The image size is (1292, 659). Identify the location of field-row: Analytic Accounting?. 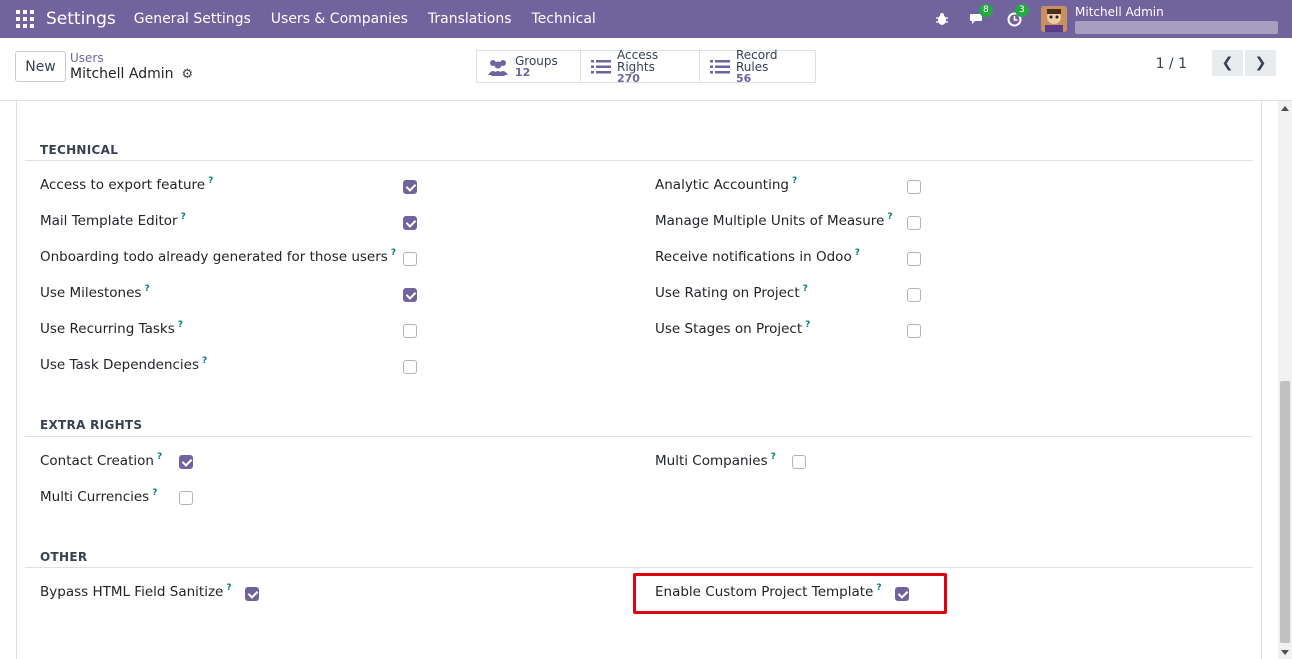
(726, 184).